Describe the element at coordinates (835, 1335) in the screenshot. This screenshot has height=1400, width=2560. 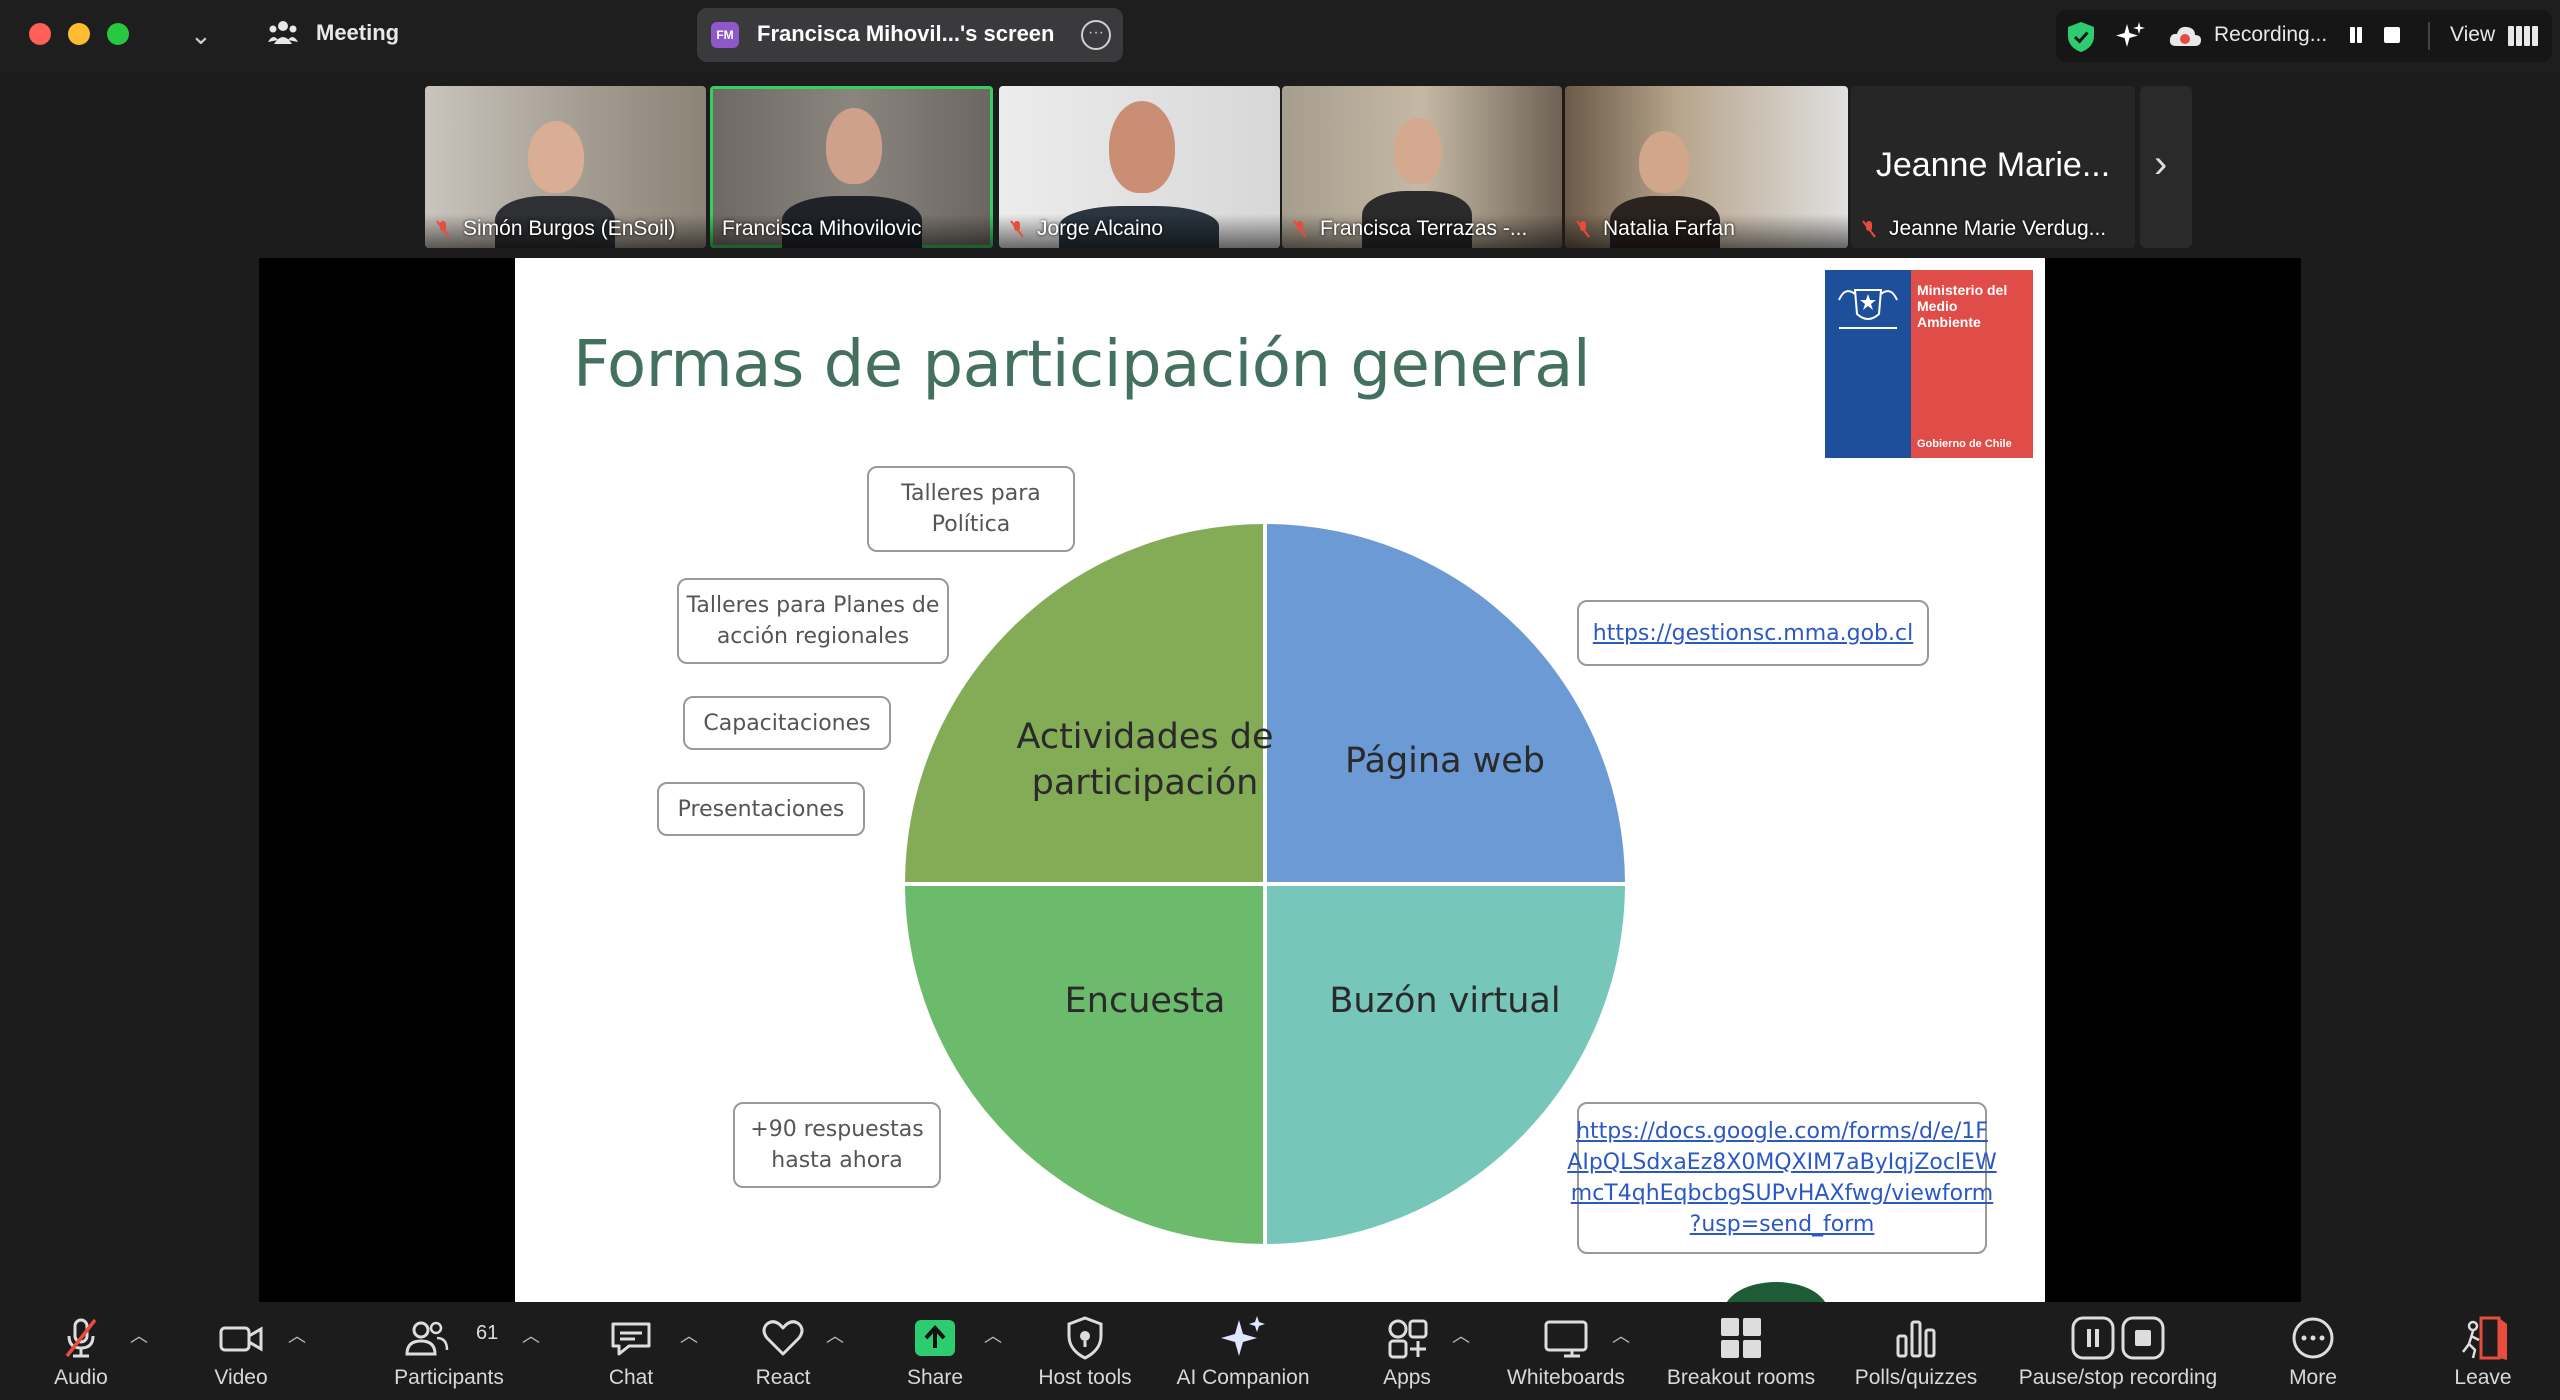
I see `react-options-caret: ︿` at that location.